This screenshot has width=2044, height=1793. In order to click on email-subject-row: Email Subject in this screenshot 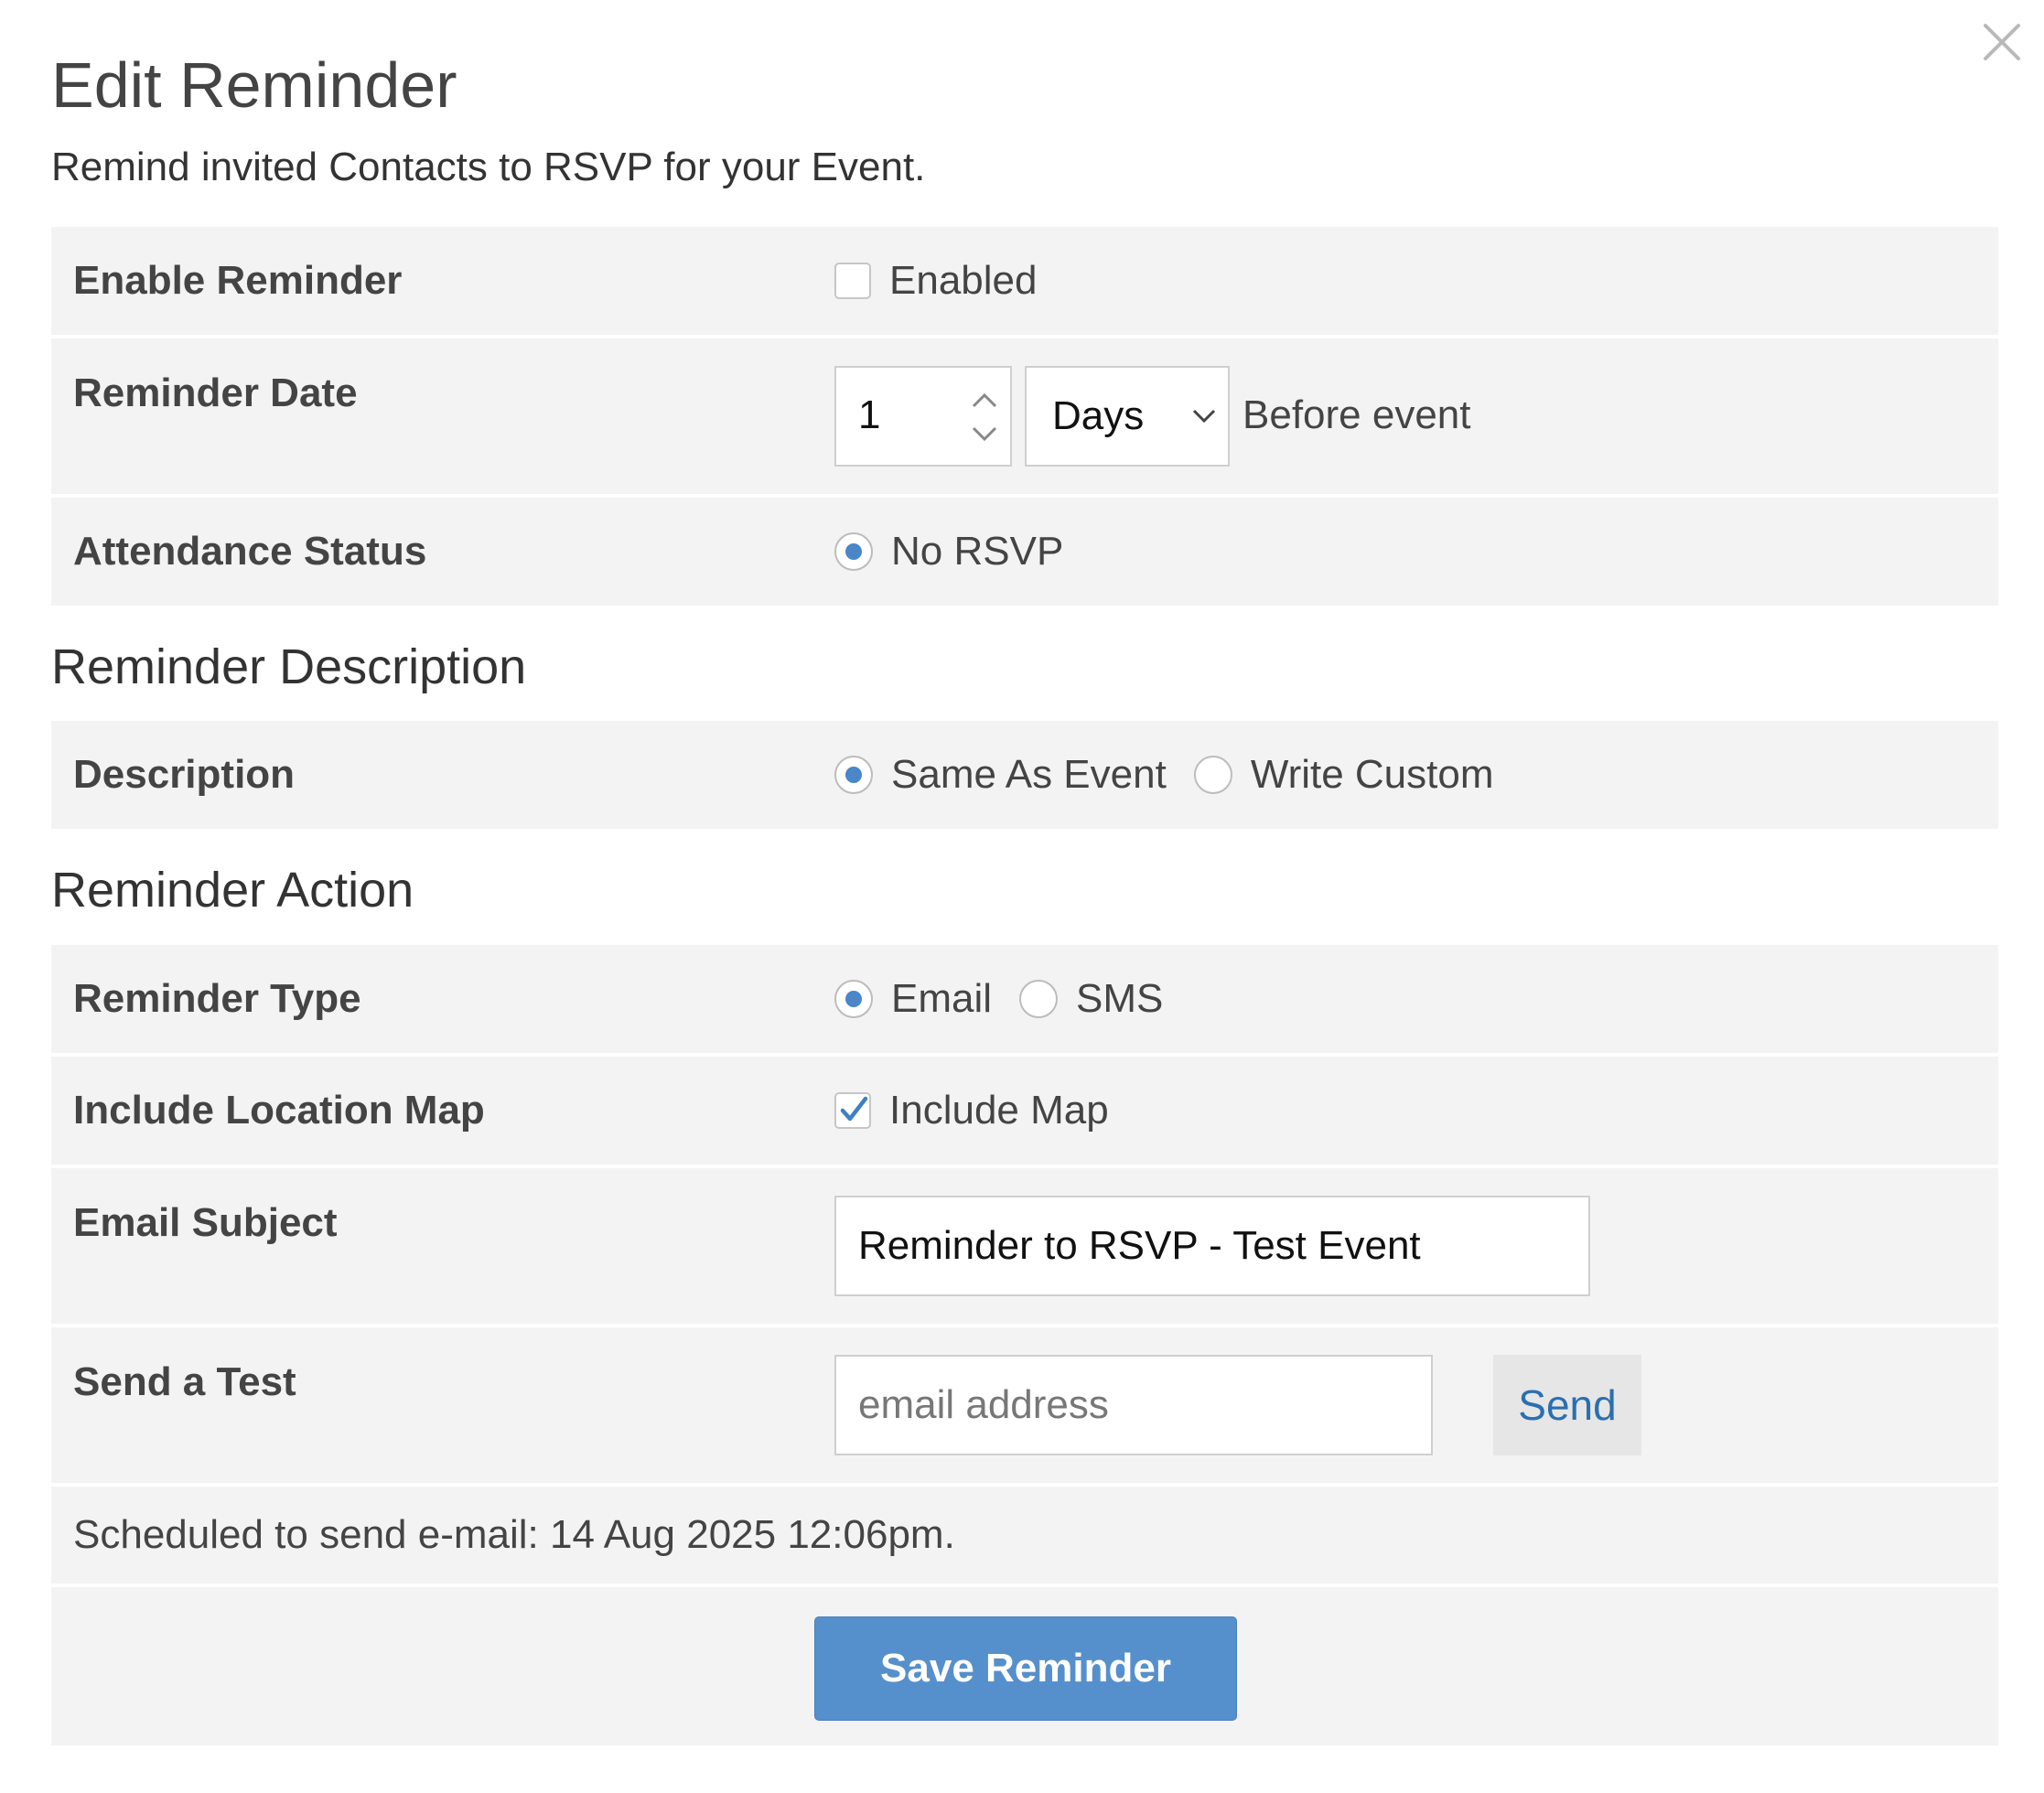, I will do `click(1024, 1246)`.